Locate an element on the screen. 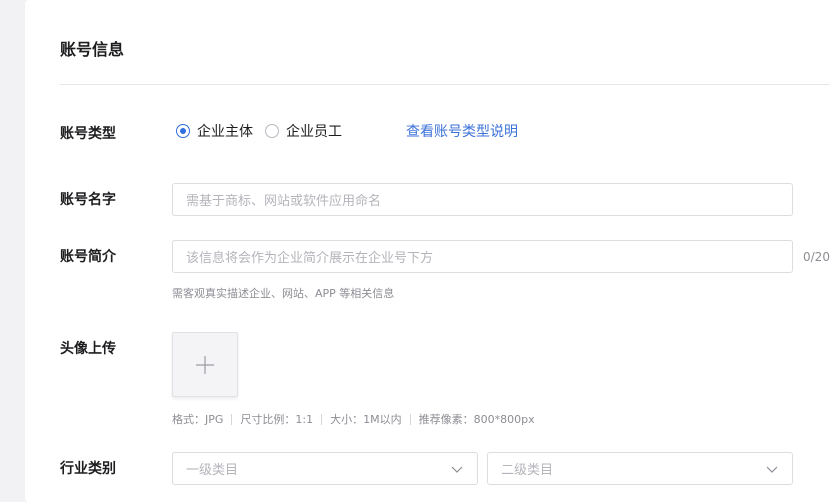 Image resolution: width=830 pixels, height=502 pixels. plus-icon is located at coordinates (205, 364).